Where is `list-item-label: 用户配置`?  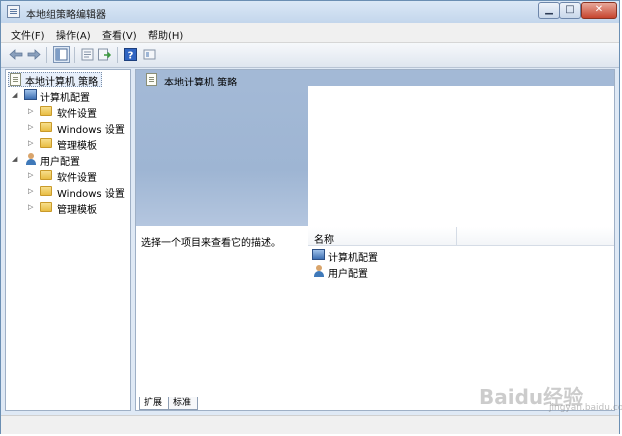
list-item-label: 用户配置 is located at coordinates (348, 274).